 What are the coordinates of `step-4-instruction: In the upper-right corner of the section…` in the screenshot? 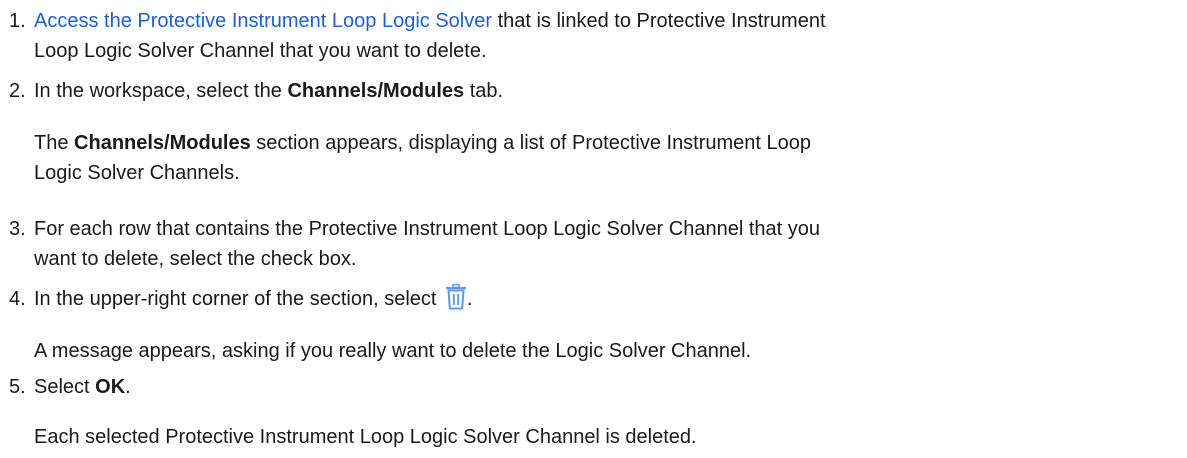 It's located at (610, 298).